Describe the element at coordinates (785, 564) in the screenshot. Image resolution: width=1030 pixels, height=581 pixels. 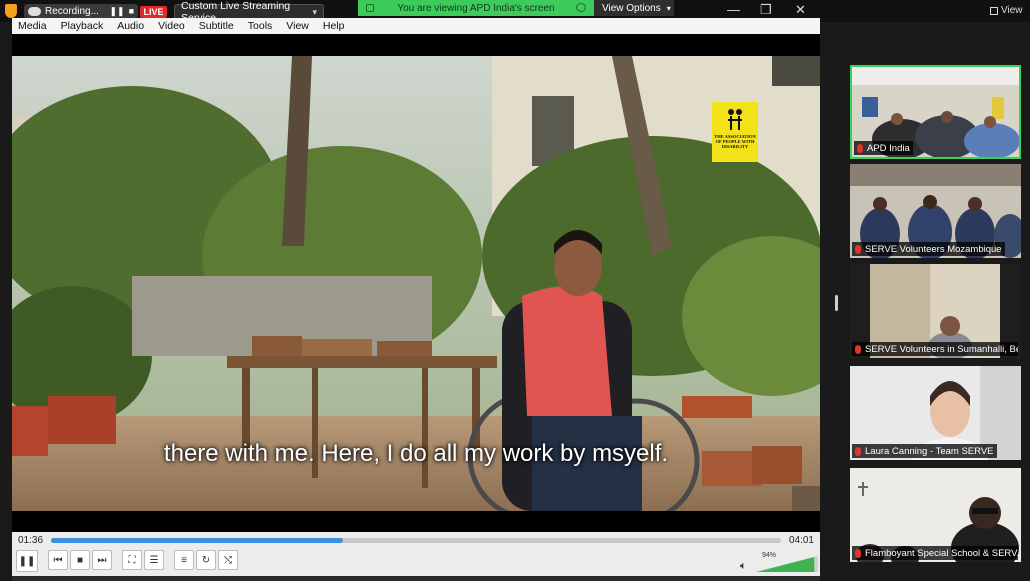
I see `volume-slider-fill` at that location.